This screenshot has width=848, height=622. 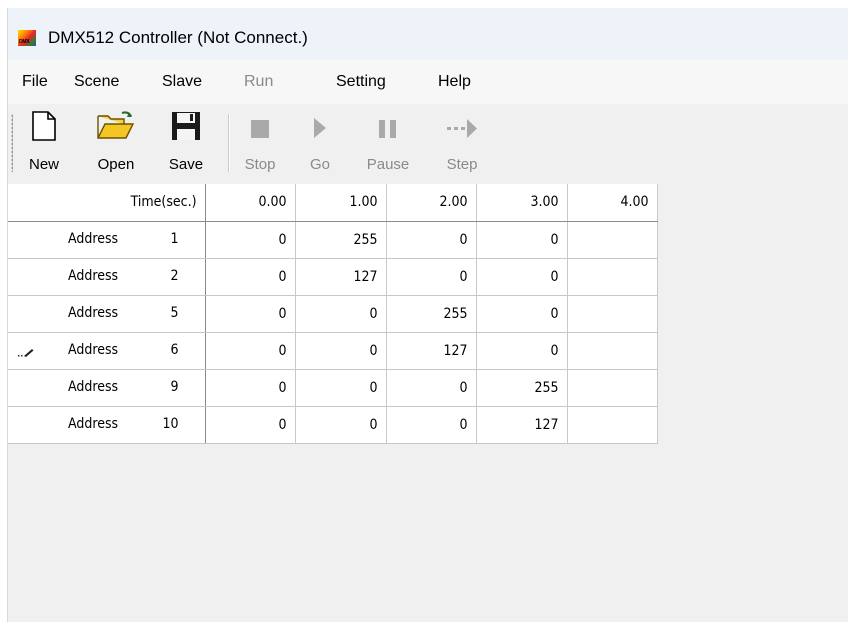 I want to click on row-header: Address 9, so click(x=107, y=388).